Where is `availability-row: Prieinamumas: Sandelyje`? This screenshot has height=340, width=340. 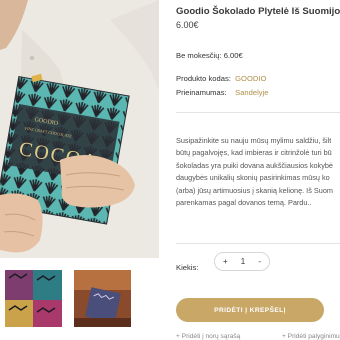 availability-row: Prieinamumas: Sandelyje is located at coordinates (222, 92).